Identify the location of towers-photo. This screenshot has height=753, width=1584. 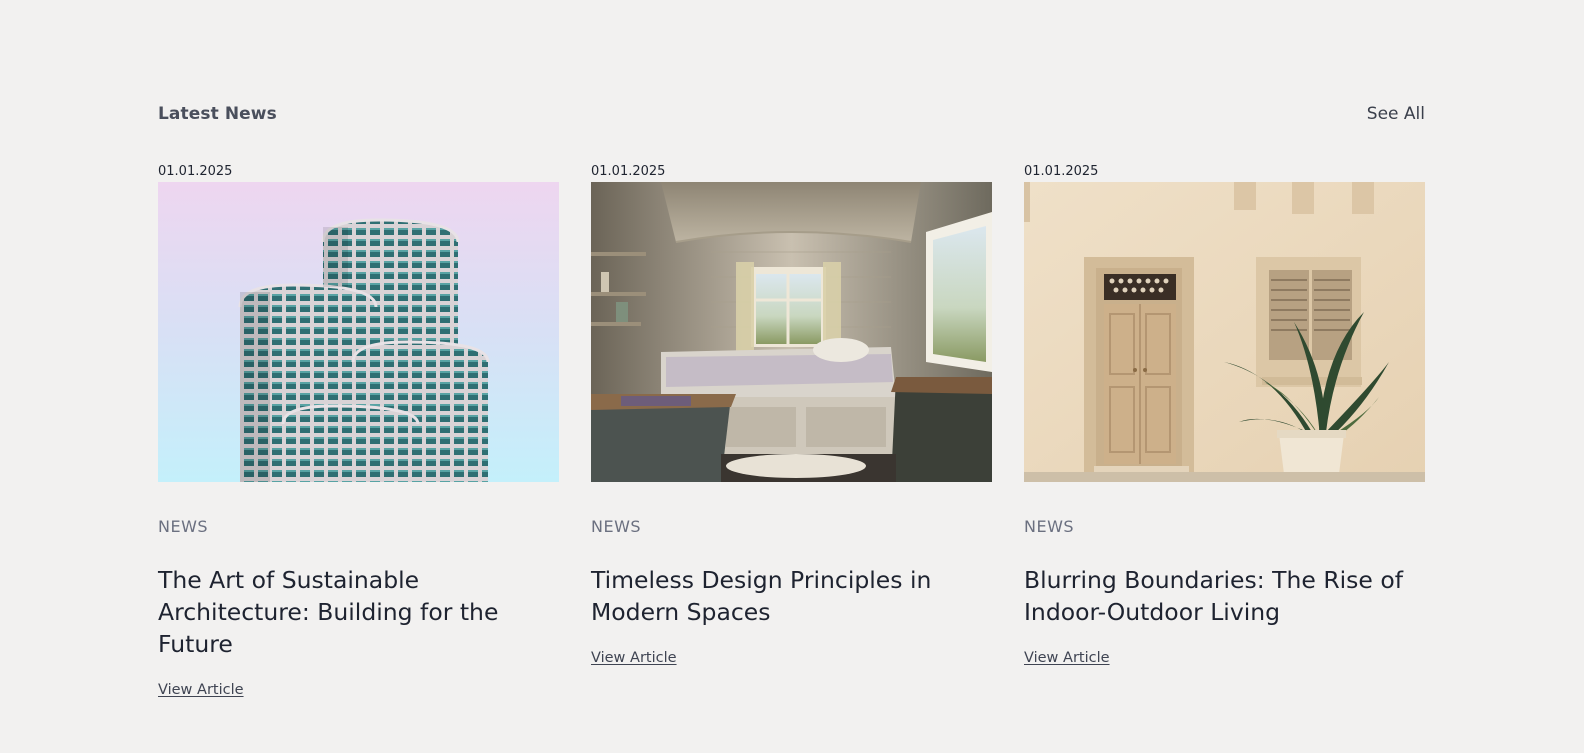
(358, 332).